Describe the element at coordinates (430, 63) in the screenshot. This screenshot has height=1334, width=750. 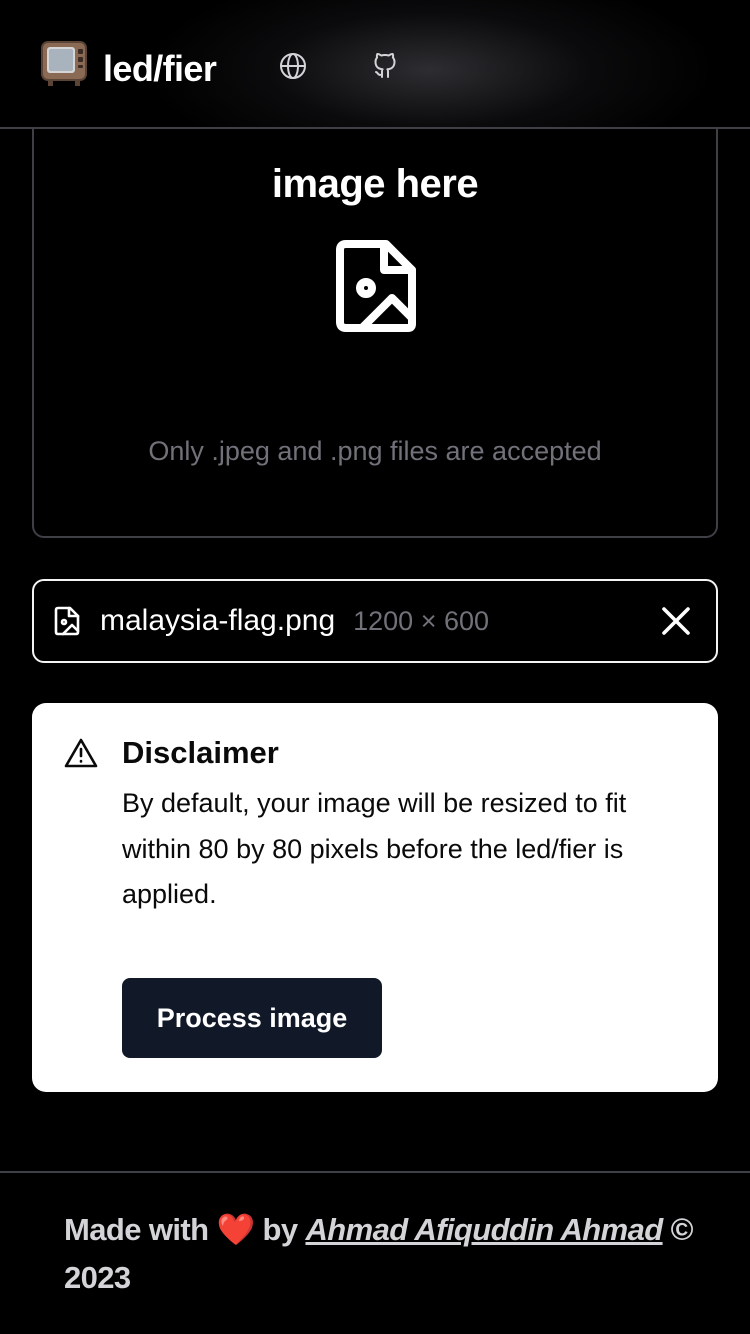
I see `header-glow` at that location.